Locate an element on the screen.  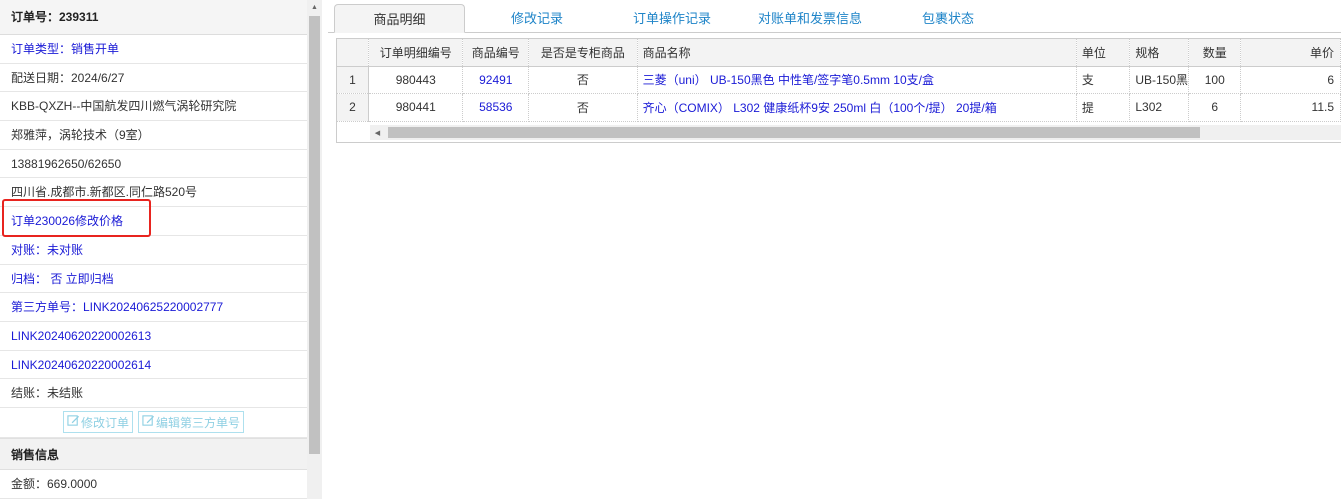
detail-id-cell: 980443 is located at coordinates (416, 80).